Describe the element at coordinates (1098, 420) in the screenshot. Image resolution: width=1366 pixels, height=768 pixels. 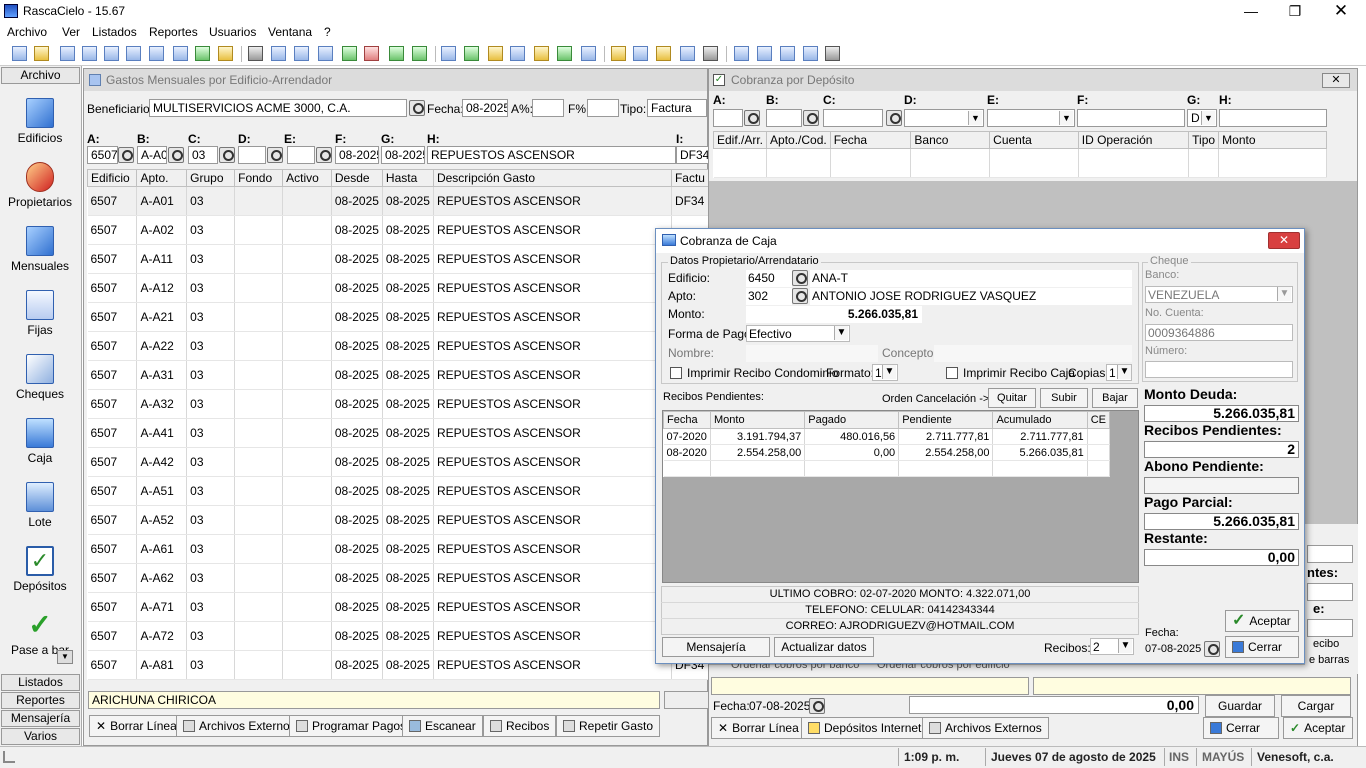
I see `column-header: CE` at that location.